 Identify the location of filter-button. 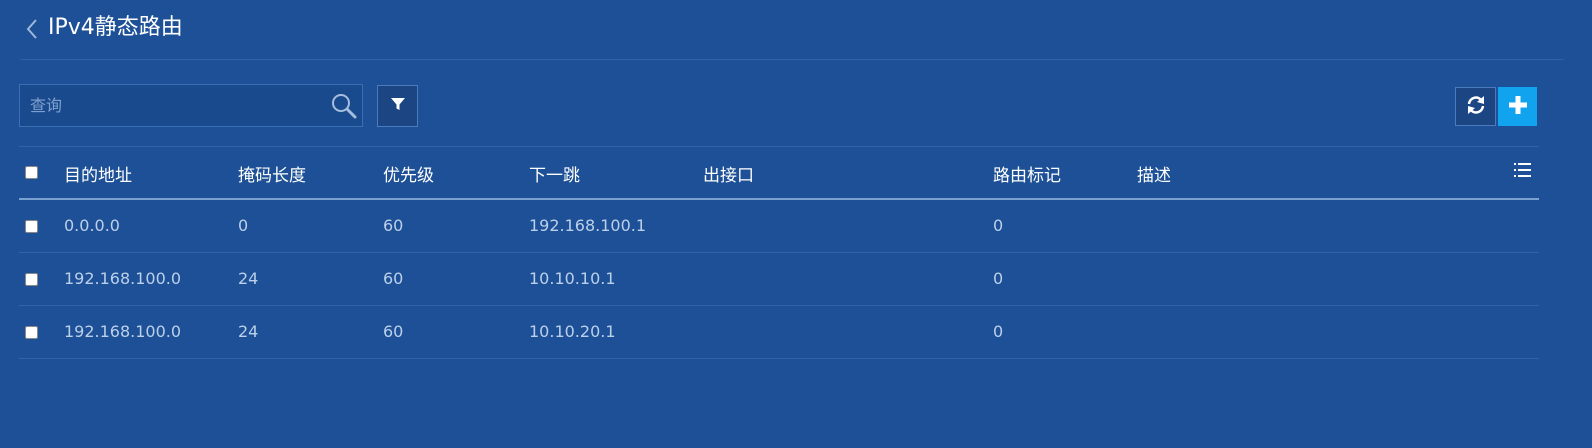
(397, 106).